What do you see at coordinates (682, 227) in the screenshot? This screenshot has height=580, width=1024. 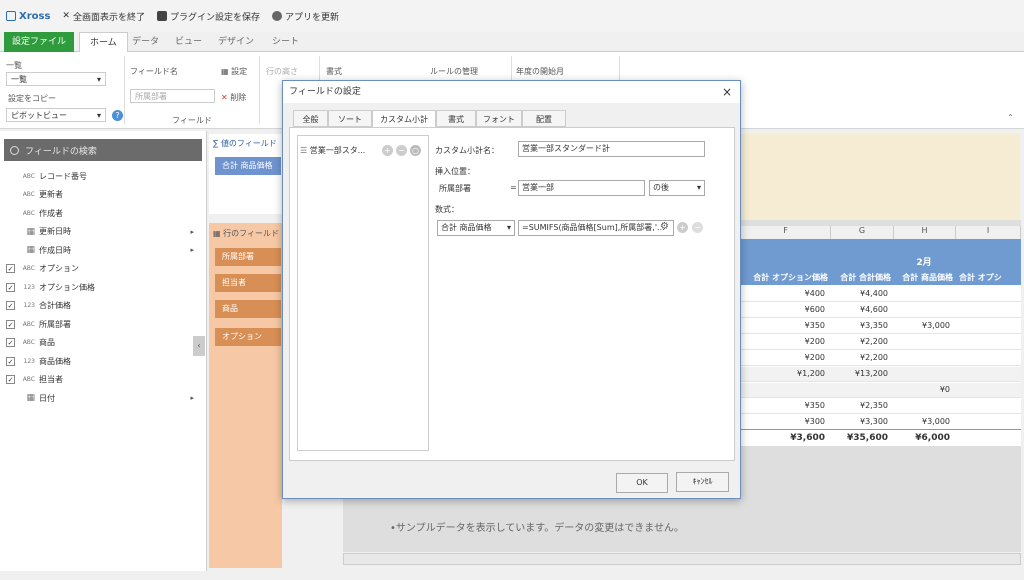 I see `add-formula-icon: +` at bounding box center [682, 227].